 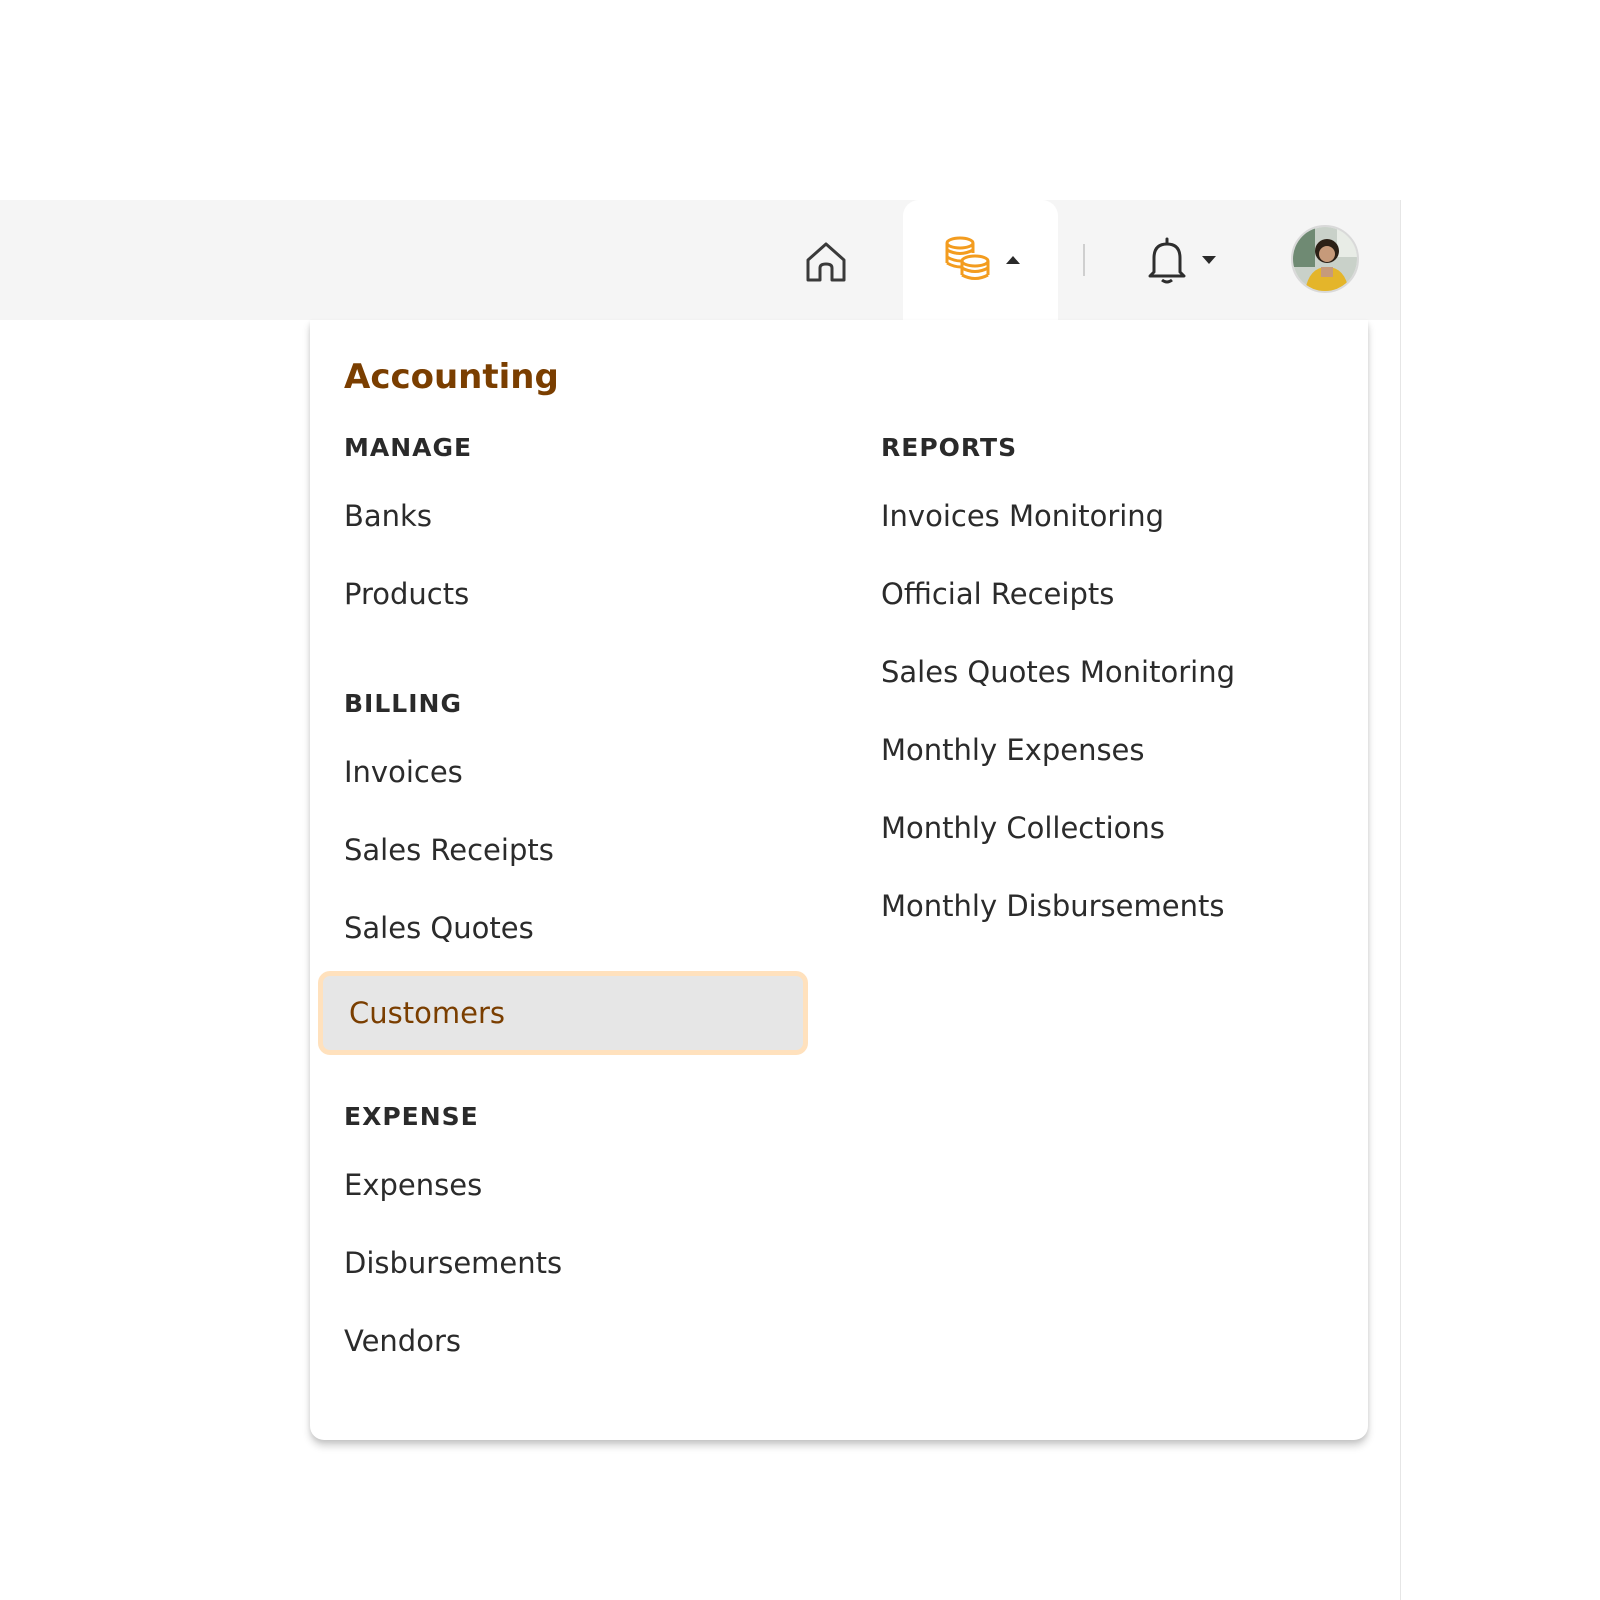 What do you see at coordinates (967, 258) in the screenshot?
I see `coins-stack-icon` at bounding box center [967, 258].